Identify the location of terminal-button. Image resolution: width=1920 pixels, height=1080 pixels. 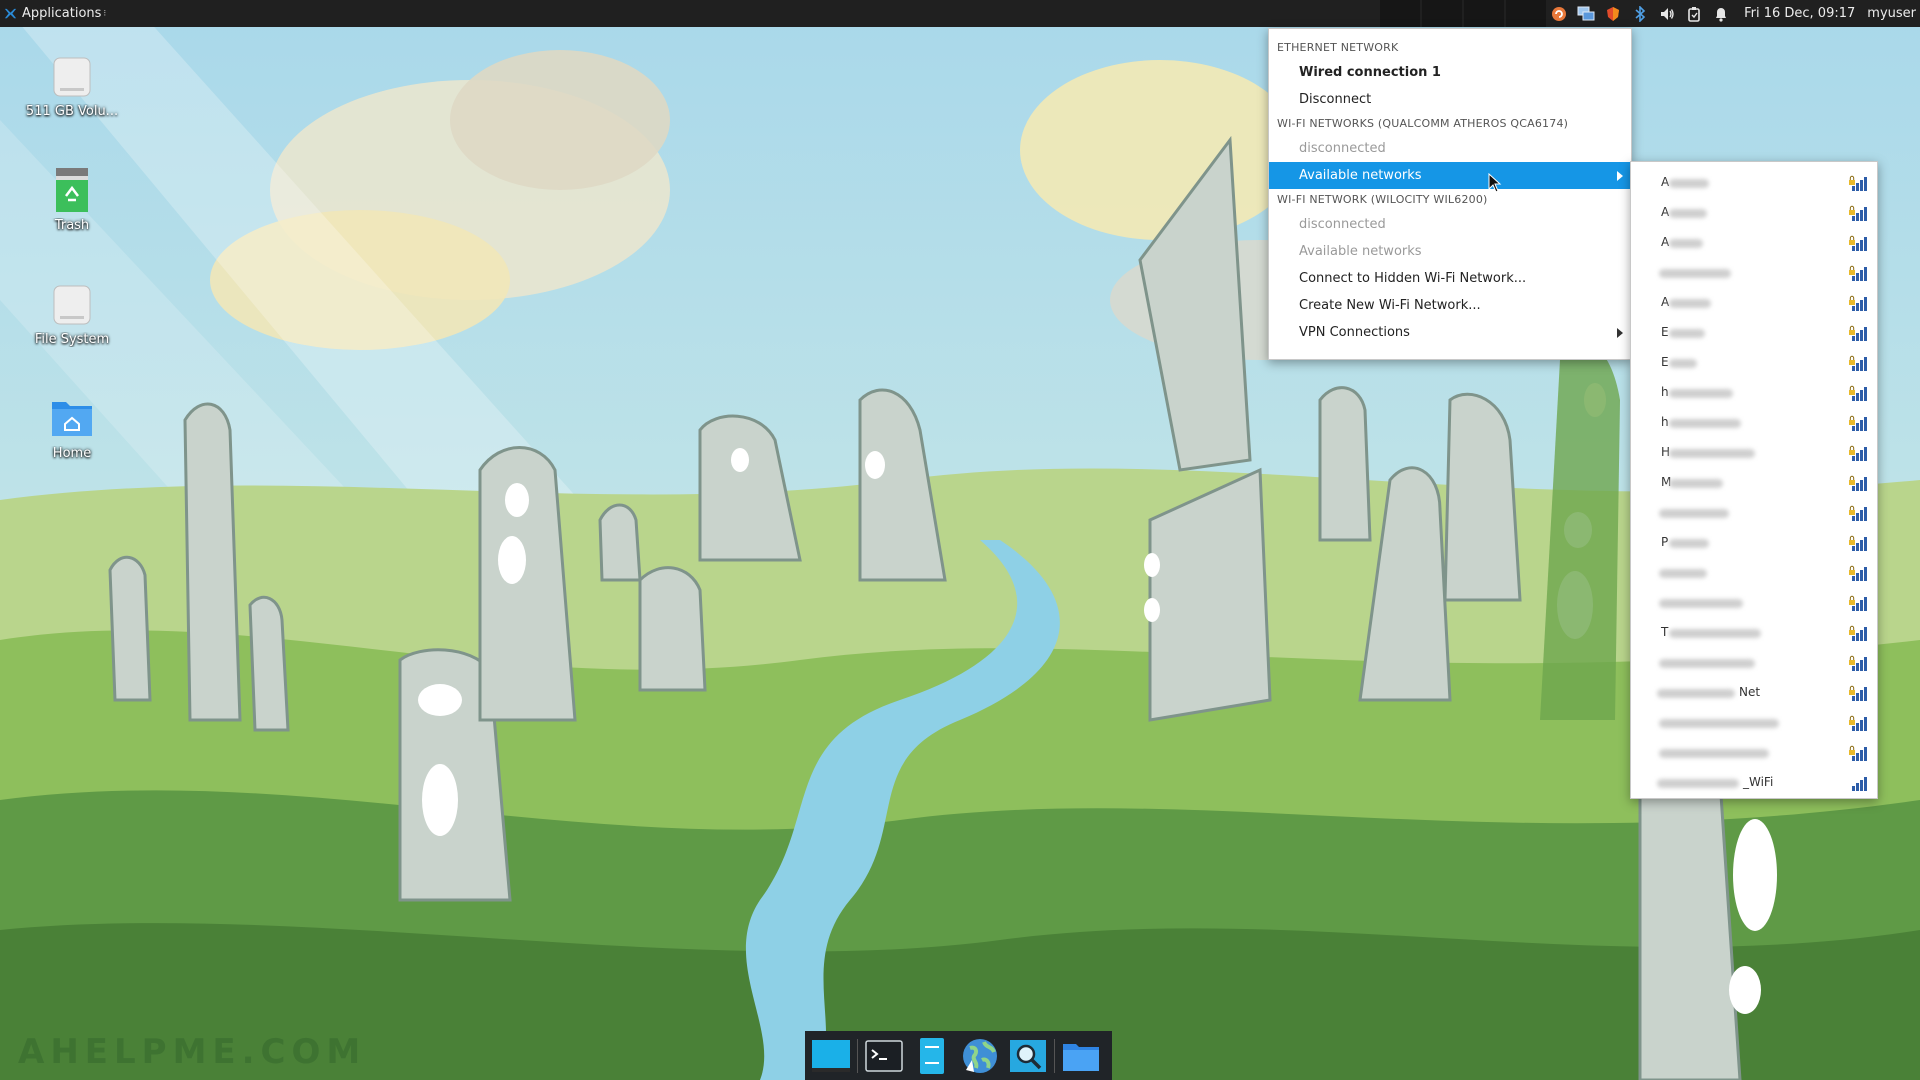
(884, 1056).